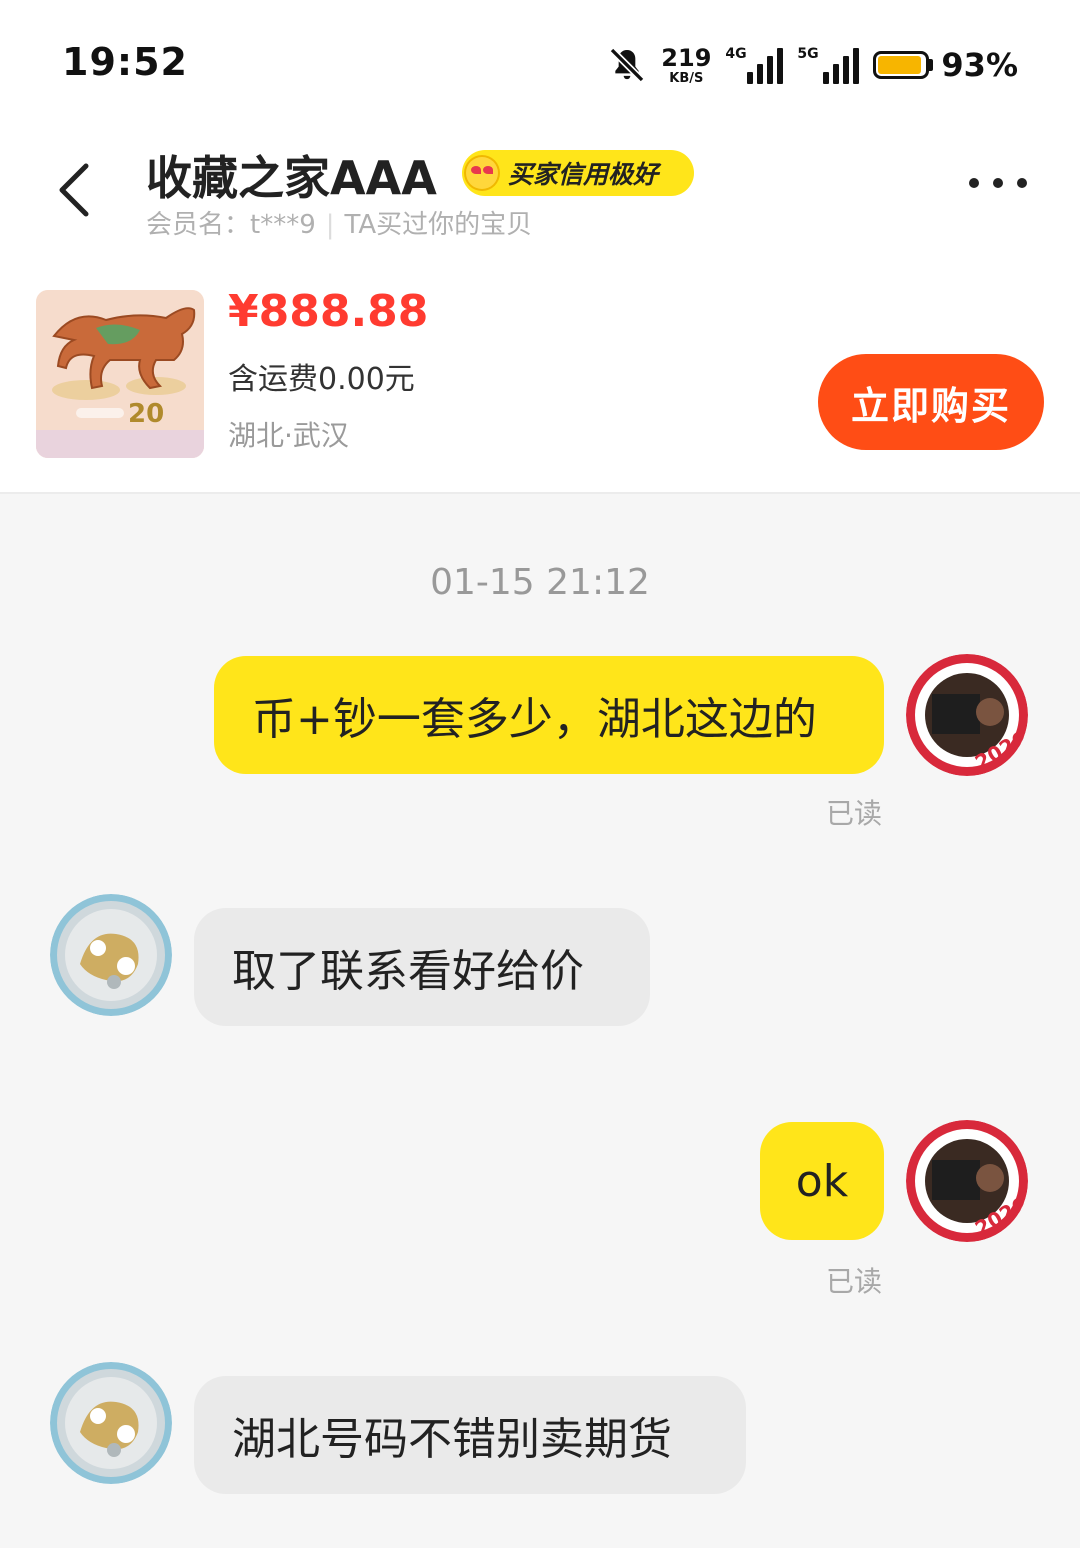 Image resolution: width=1080 pixels, height=1548 pixels. Describe the element at coordinates (686, 57) in the screenshot. I see `net-speed-value: 219` at that location.